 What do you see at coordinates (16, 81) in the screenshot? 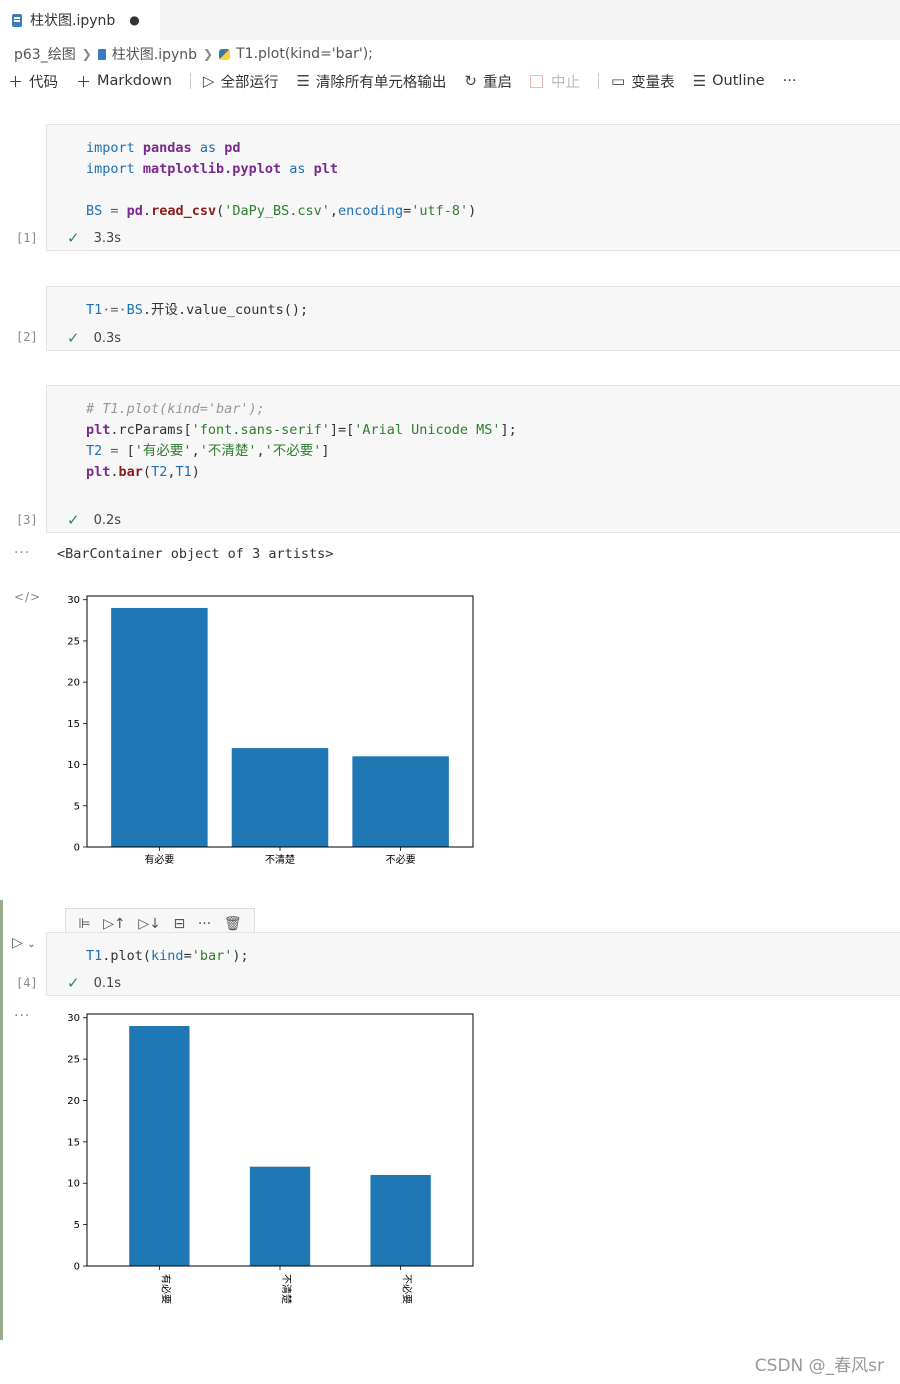
I see `plus-icon: ＋` at bounding box center [16, 81].